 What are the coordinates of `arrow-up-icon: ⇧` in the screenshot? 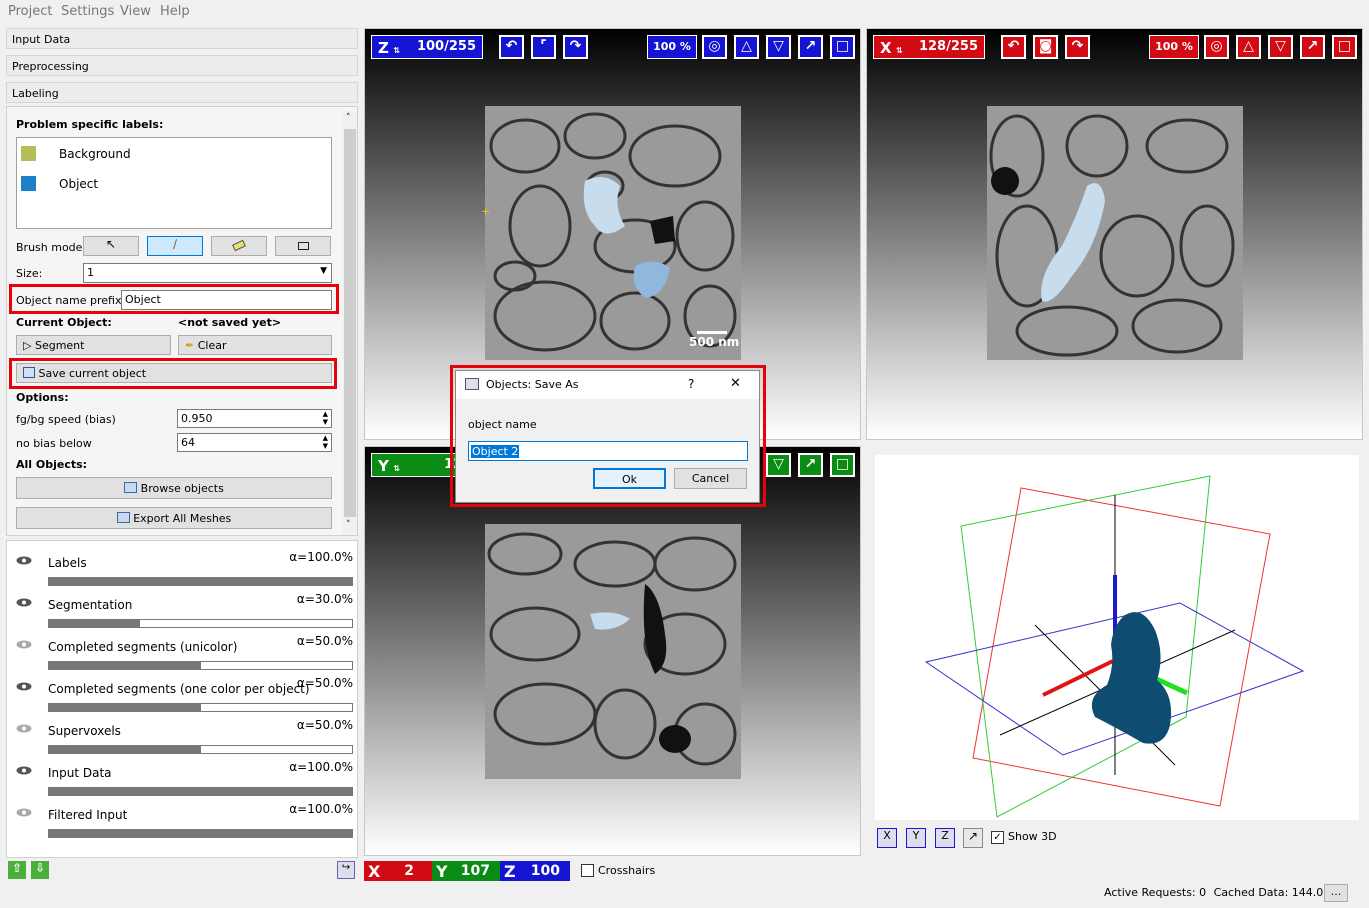 It's located at (17, 870).